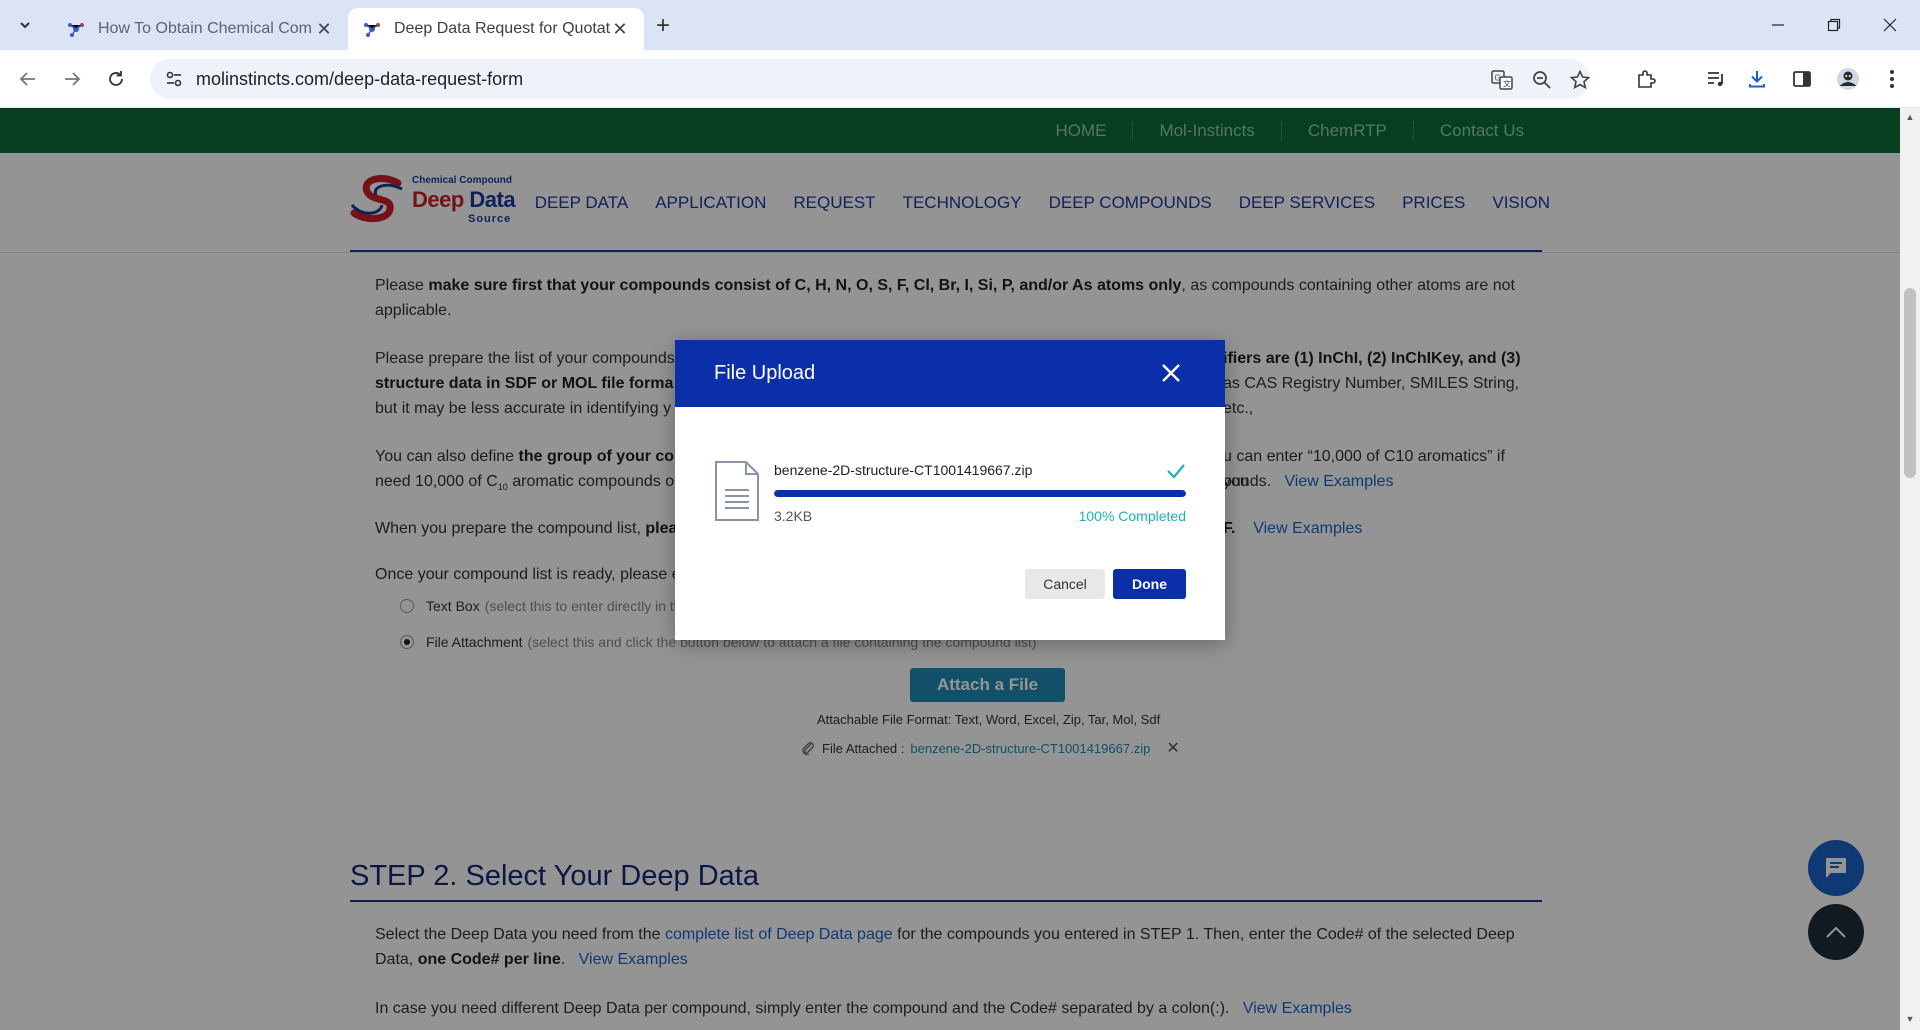  Describe the element at coordinates (502, 28) in the screenshot. I see `tab-title: Deep Data Request for Quotat` at that location.